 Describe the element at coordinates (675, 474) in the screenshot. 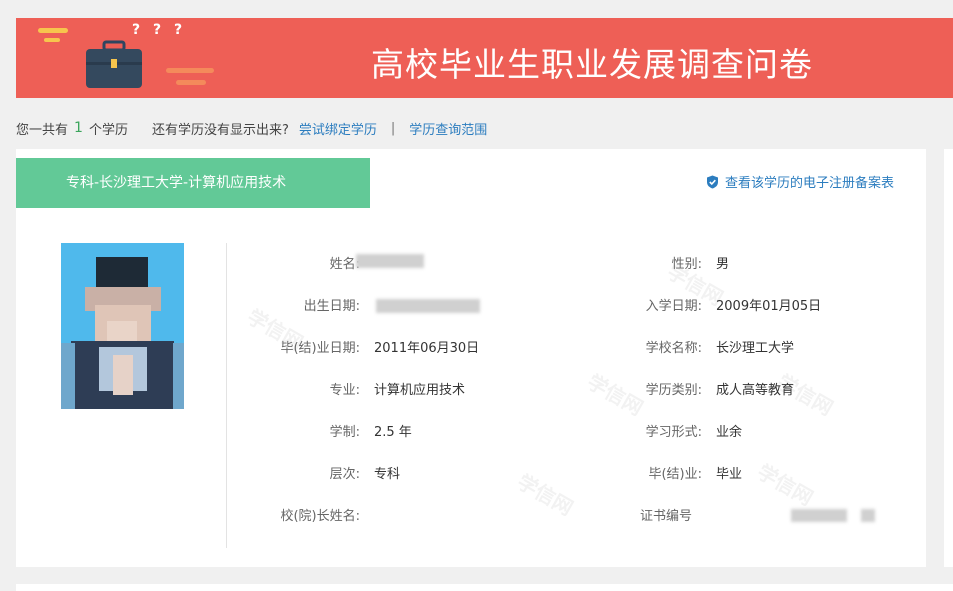

I see `graduation-status-label: 毕(结)业:` at that location.